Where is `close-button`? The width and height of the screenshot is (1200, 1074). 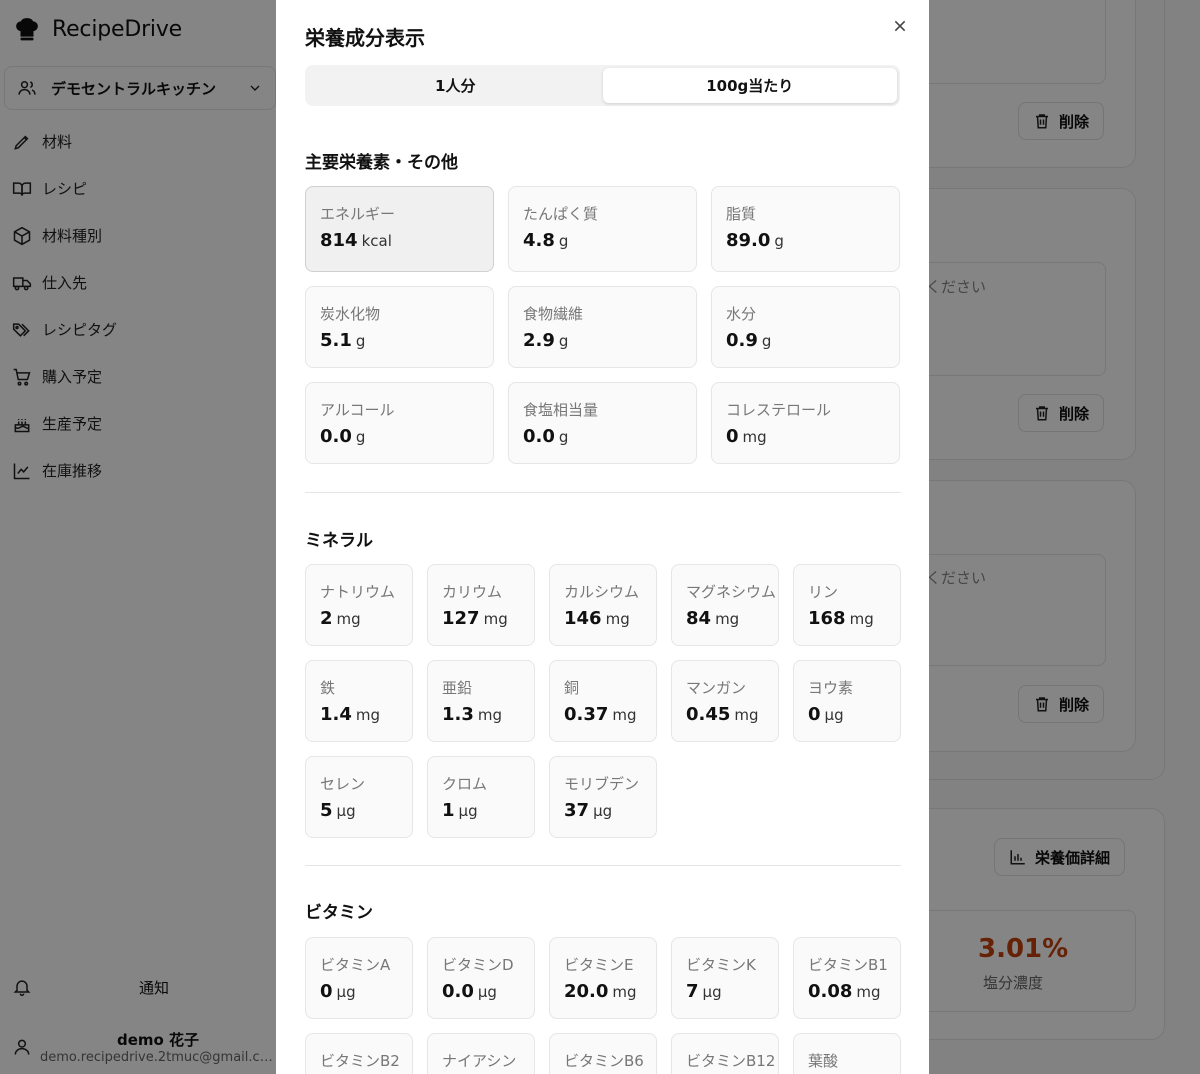
close-button is located at coordinates (900, 26).